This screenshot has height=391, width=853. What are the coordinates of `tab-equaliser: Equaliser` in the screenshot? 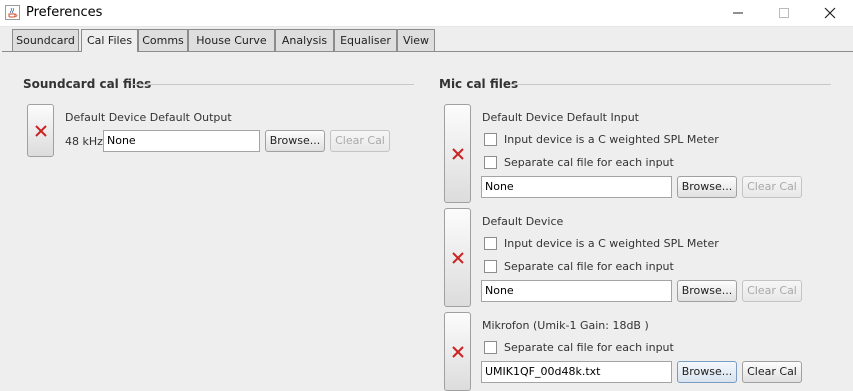 It's located at (365, 40).